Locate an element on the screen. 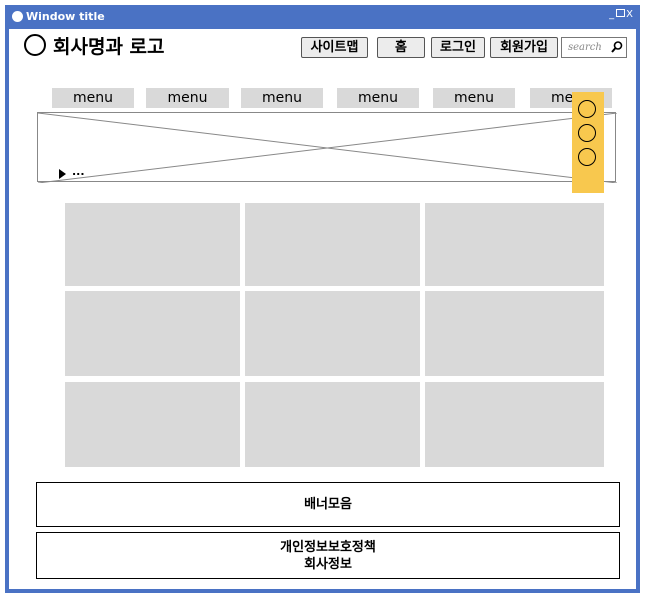 The width and height of the screenshot is (647, 599). window-controls: _ X is located at coordinates (621, 14).